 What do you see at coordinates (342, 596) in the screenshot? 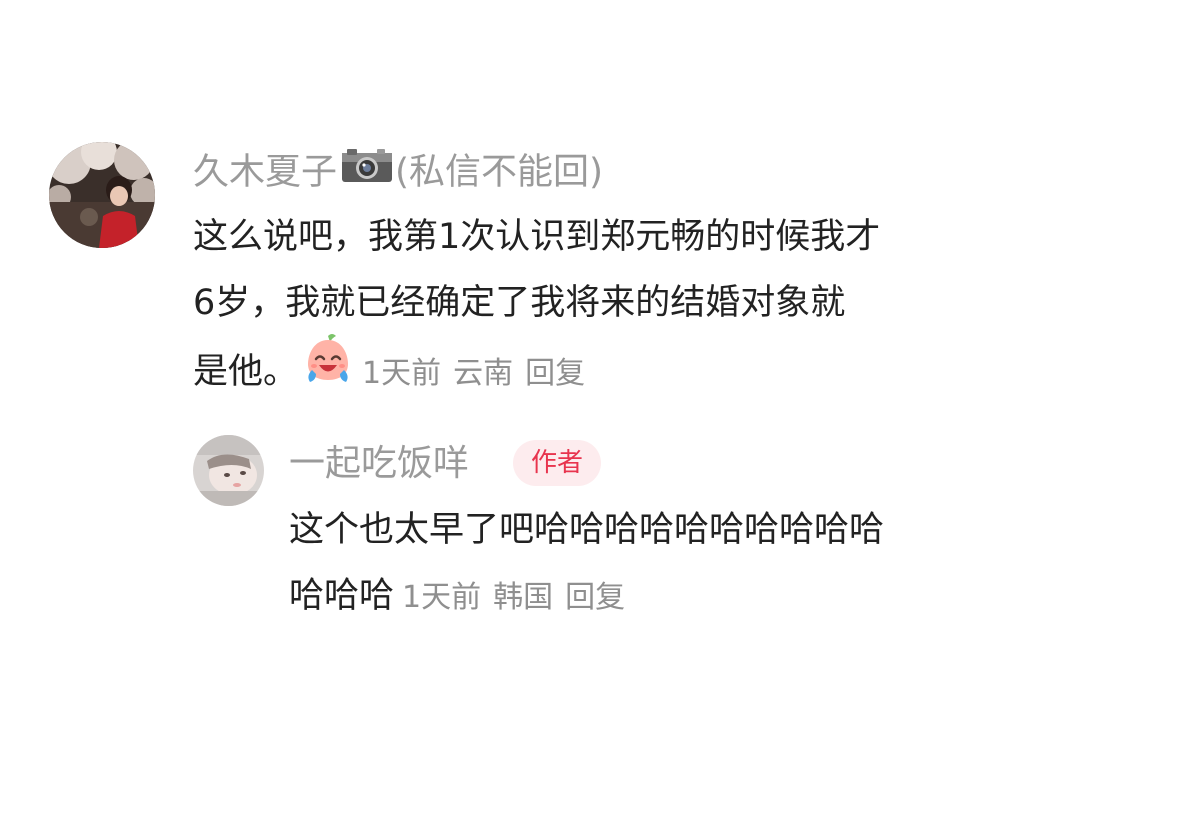
I see `reply-line: 哈哈哈` at bounding box center [342, 596].